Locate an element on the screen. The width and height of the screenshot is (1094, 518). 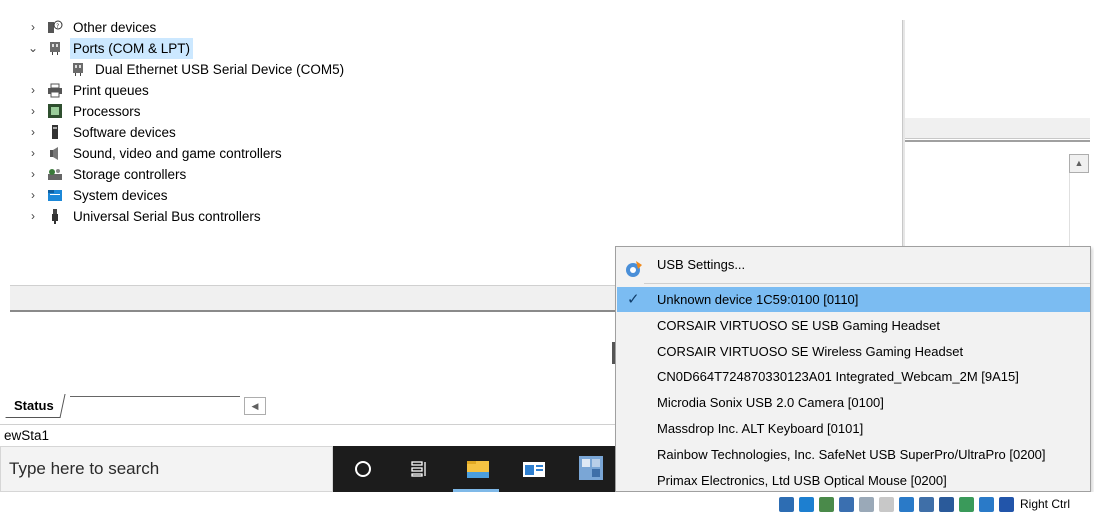
tree-item: › Print queues is located at coordinates (450, 90).